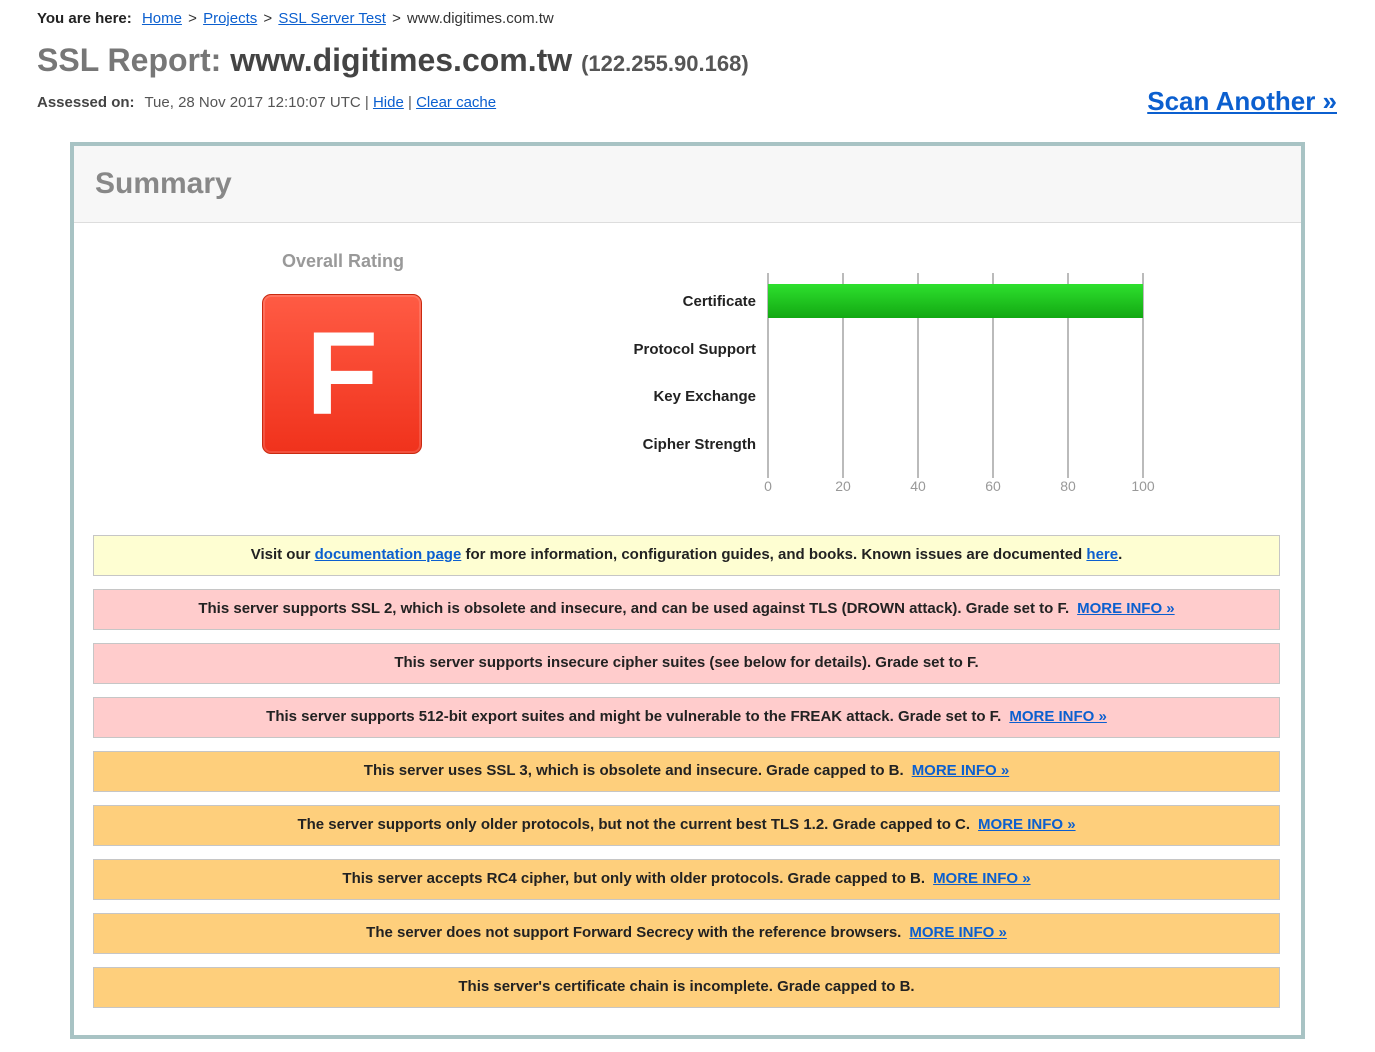 The height and width of the screenshot is (1052, 1375). What do you see at coordinates (687, 184) in the screenshot?
I see `summary-header: Summary` at bounding box center [687, 184].